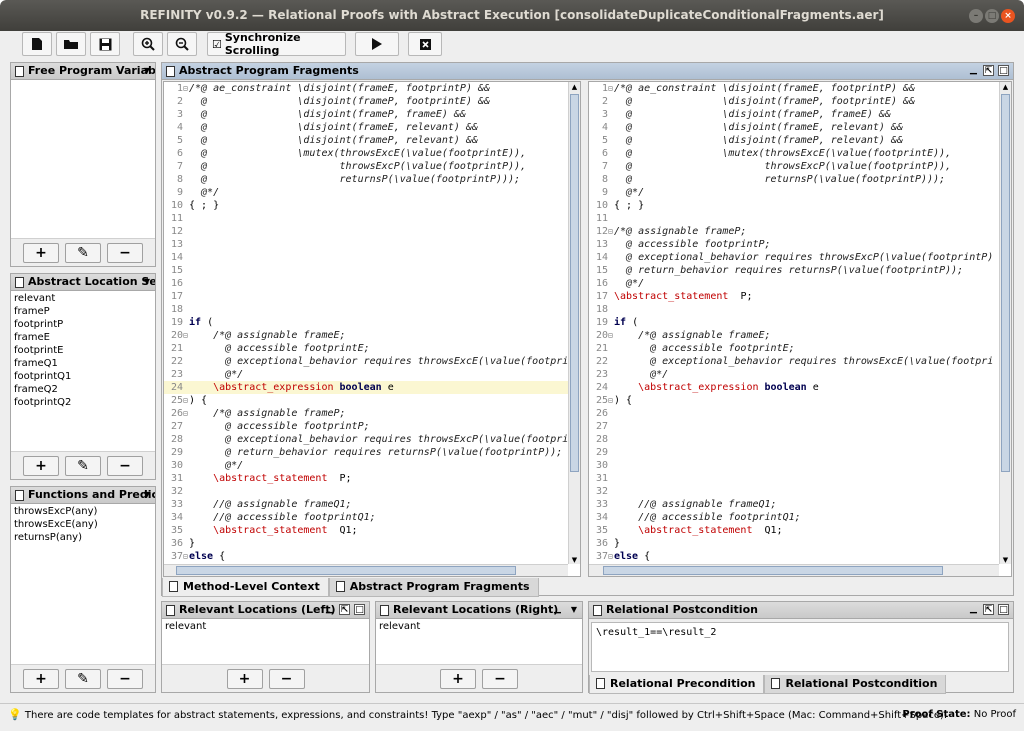 This screenshot has width=1024, height=731. What do you see at coordinates (83, 511) in the screenshot?
I see `list-item: throwsExcP(any)` at bounding box center [83, 511].